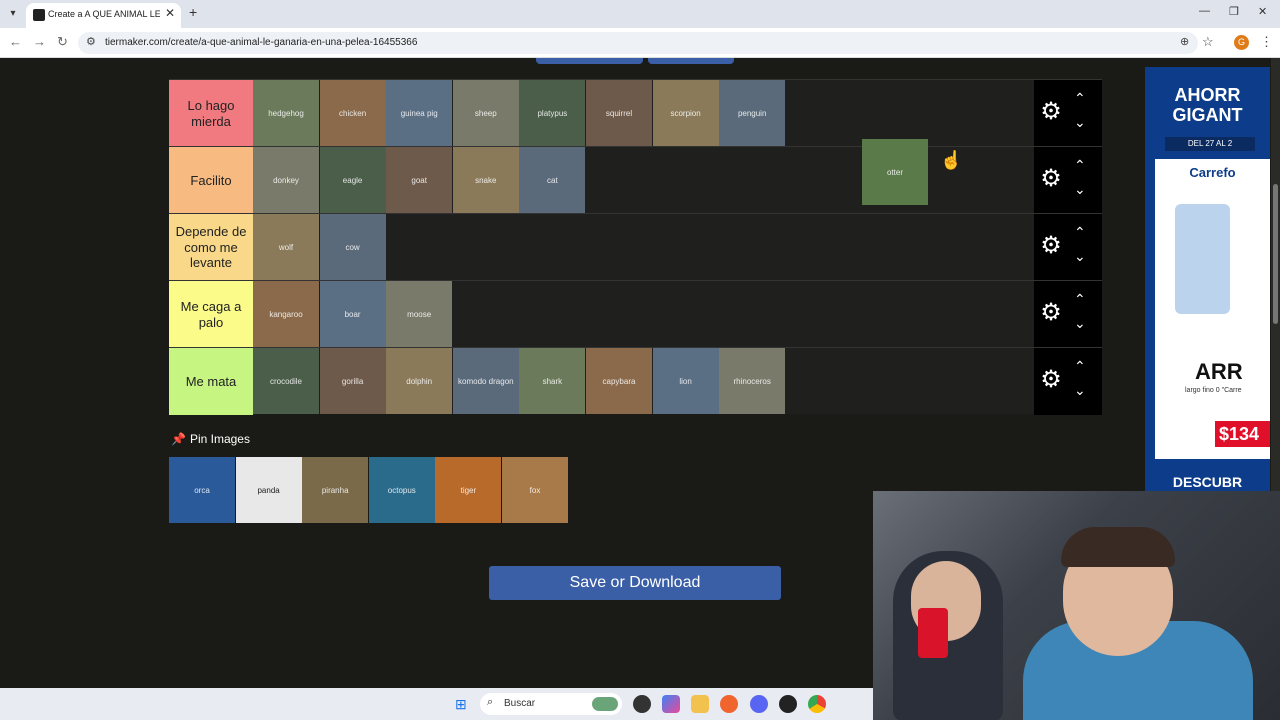  I want to click on tier-item-image: kangaroo, so click(286, 314).